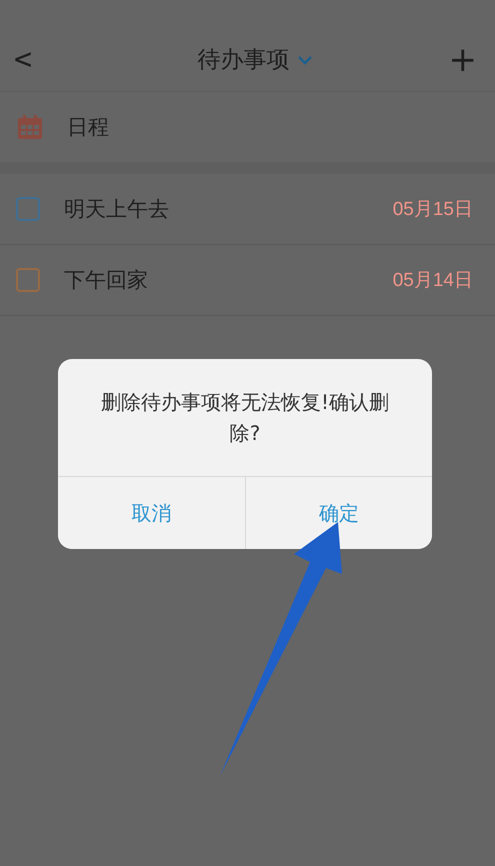  What do you see at coordinates (305, 59) in the screenshot?
I see `chevron-down-icon` at bounding box center [305, 59].